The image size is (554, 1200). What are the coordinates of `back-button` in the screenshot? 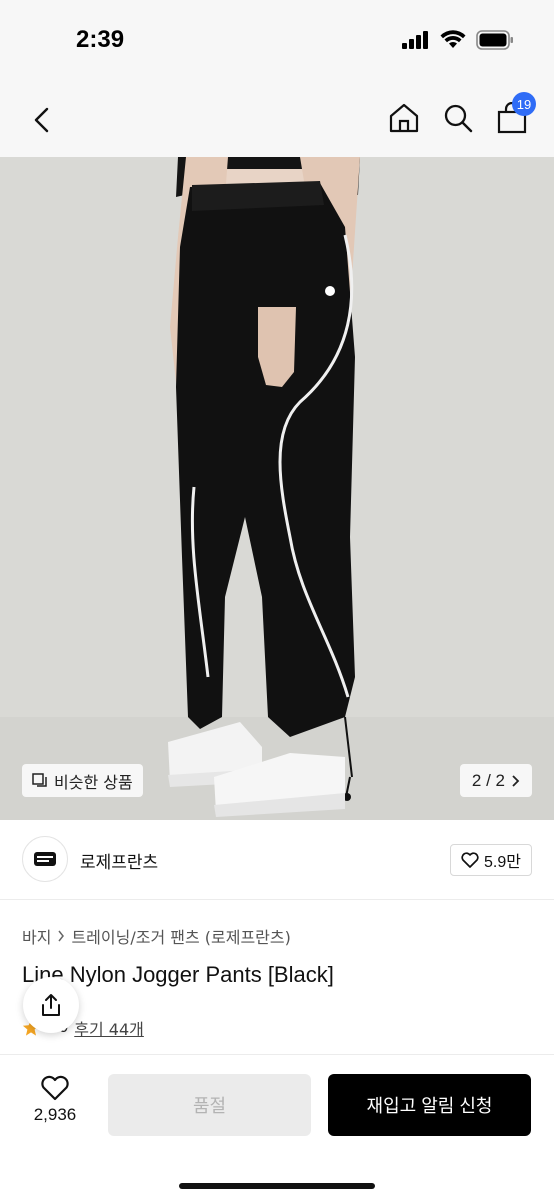 It's located at (42, 120).